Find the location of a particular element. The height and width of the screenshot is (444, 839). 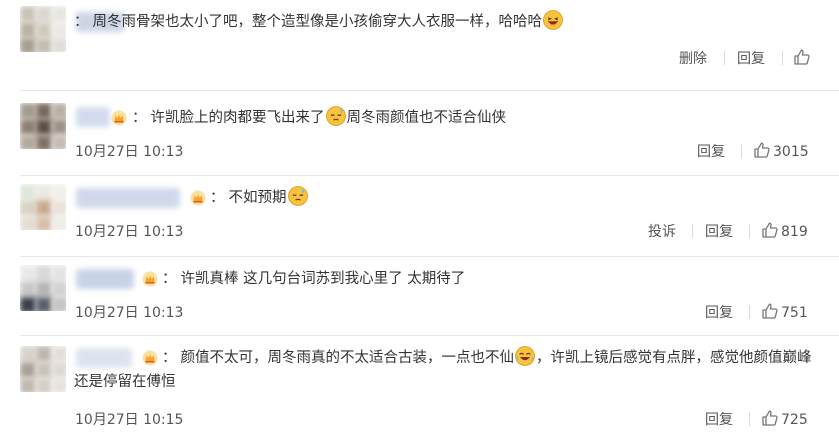

laughing-emoji-icon is located at coordinates (553, 20).